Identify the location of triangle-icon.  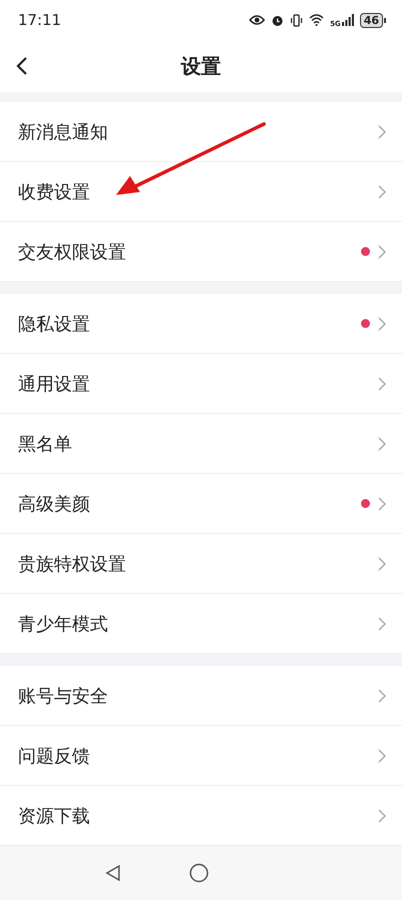
(113, 873).